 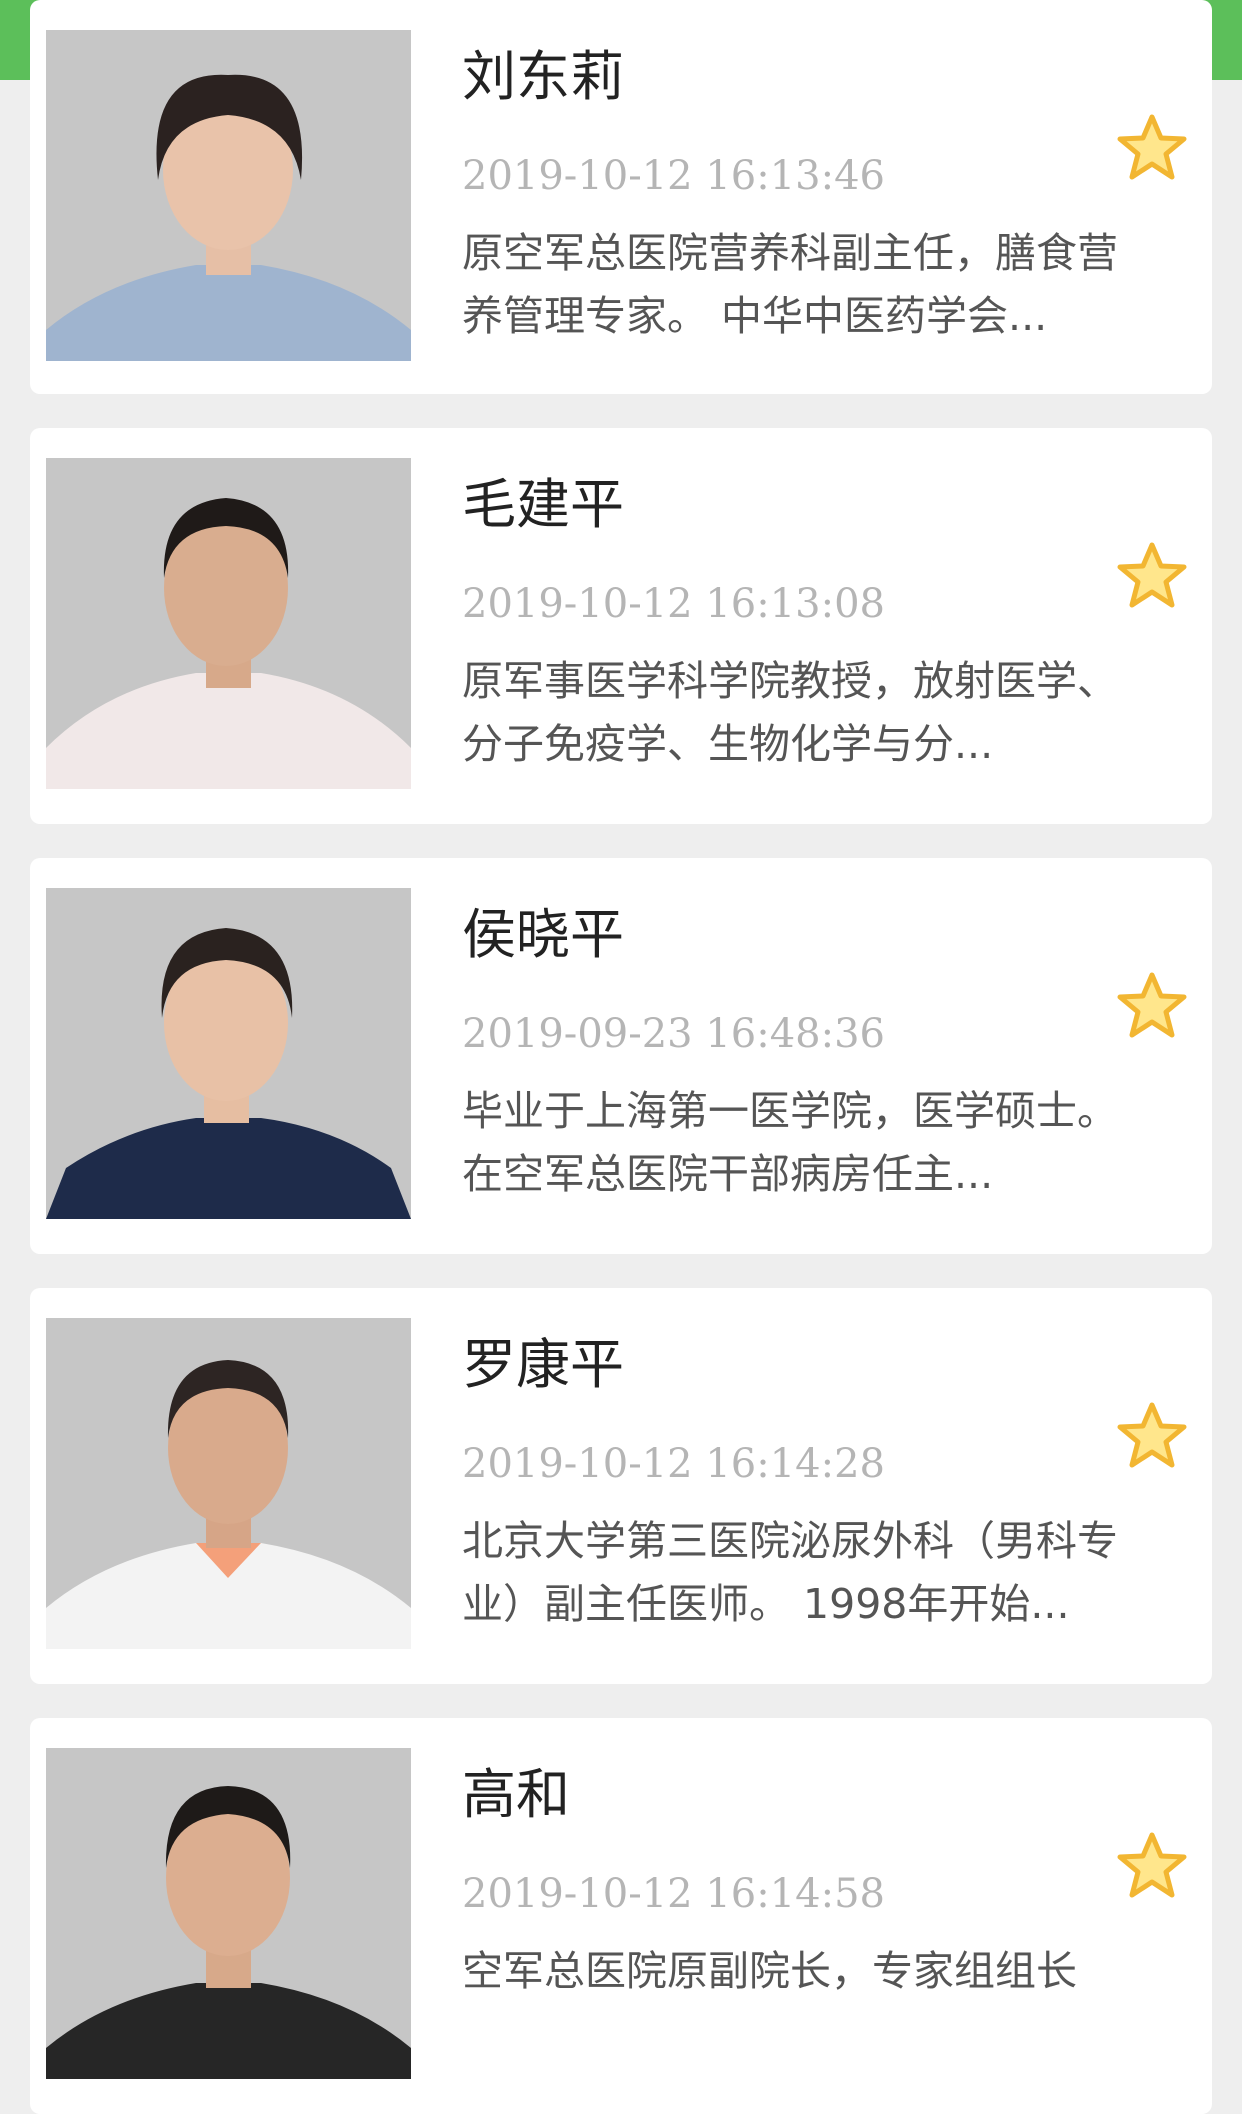 I want to click on doctor-timestamp: 2019-10-12 16:14:58, so click(x=673, y=1894).